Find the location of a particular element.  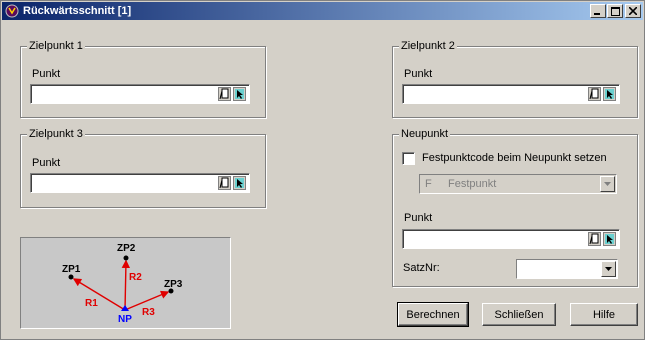

ray-r2 is located at coordinates (126, 285).